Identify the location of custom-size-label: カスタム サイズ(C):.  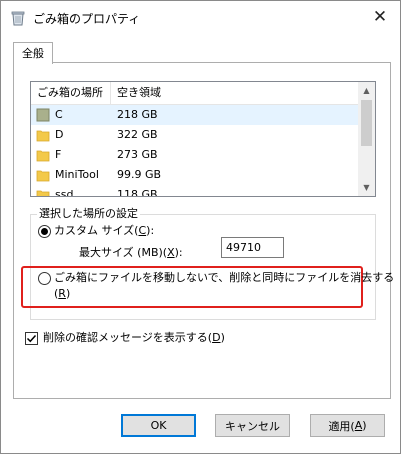
(104, 231).